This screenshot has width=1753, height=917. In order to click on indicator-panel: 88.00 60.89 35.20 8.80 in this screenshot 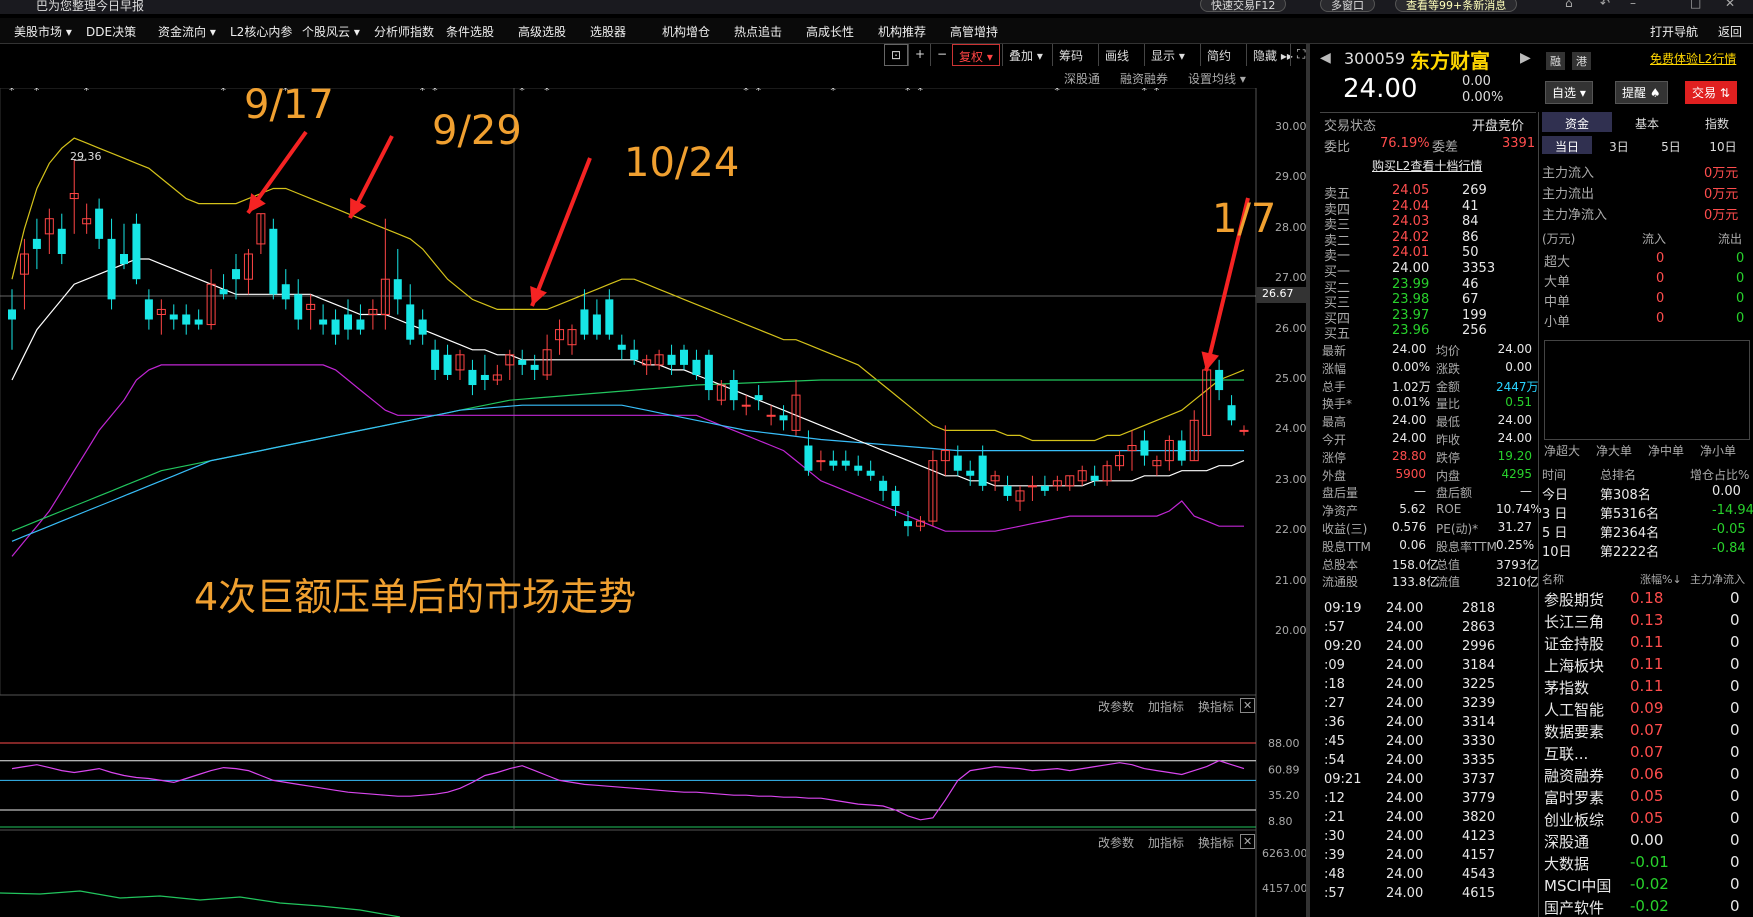, I will do `click(650, 761)`.